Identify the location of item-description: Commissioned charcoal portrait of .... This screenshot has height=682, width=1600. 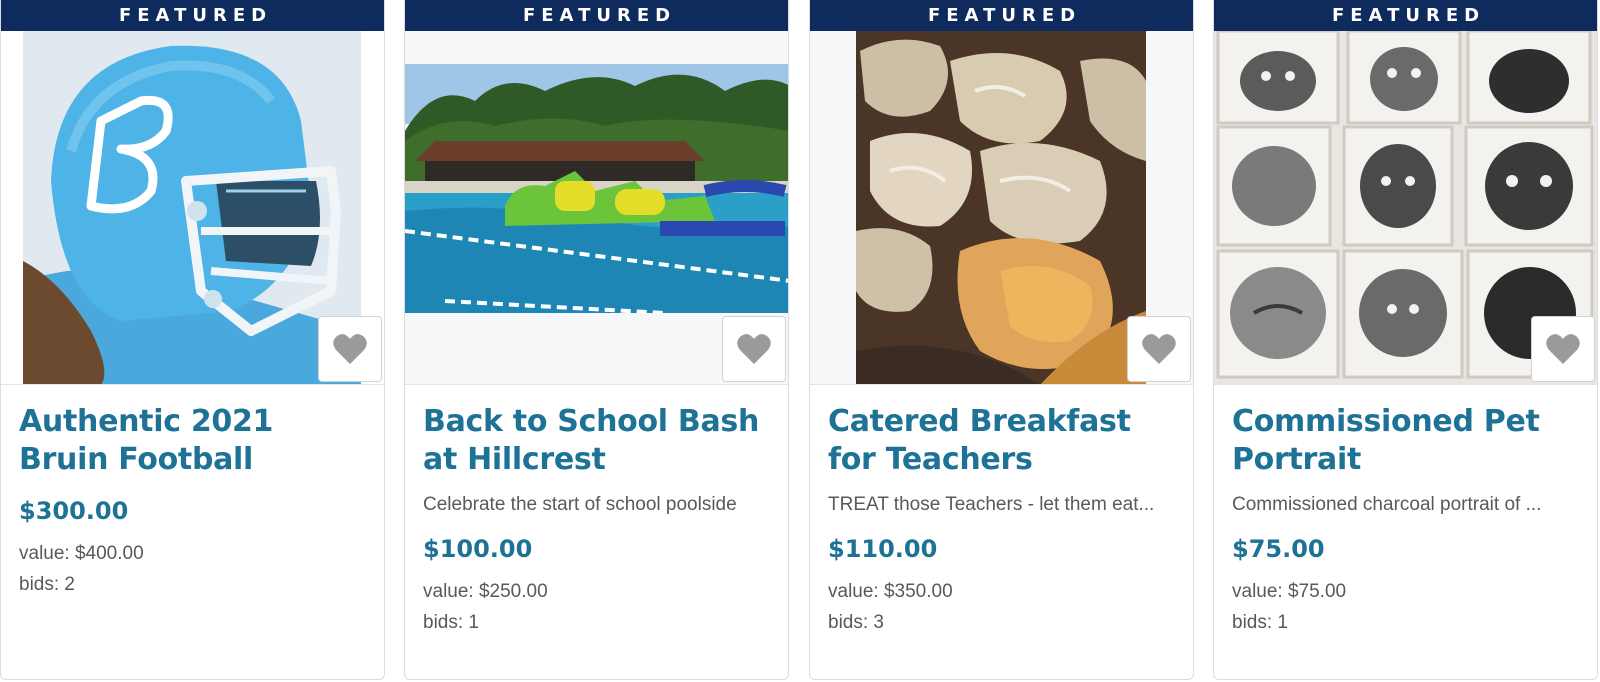
(1387, 504).